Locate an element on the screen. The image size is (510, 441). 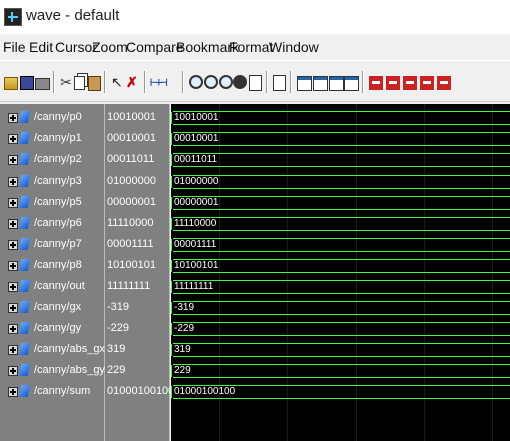
signal-row: /canny/p5 is located at coordinates (56, 203).